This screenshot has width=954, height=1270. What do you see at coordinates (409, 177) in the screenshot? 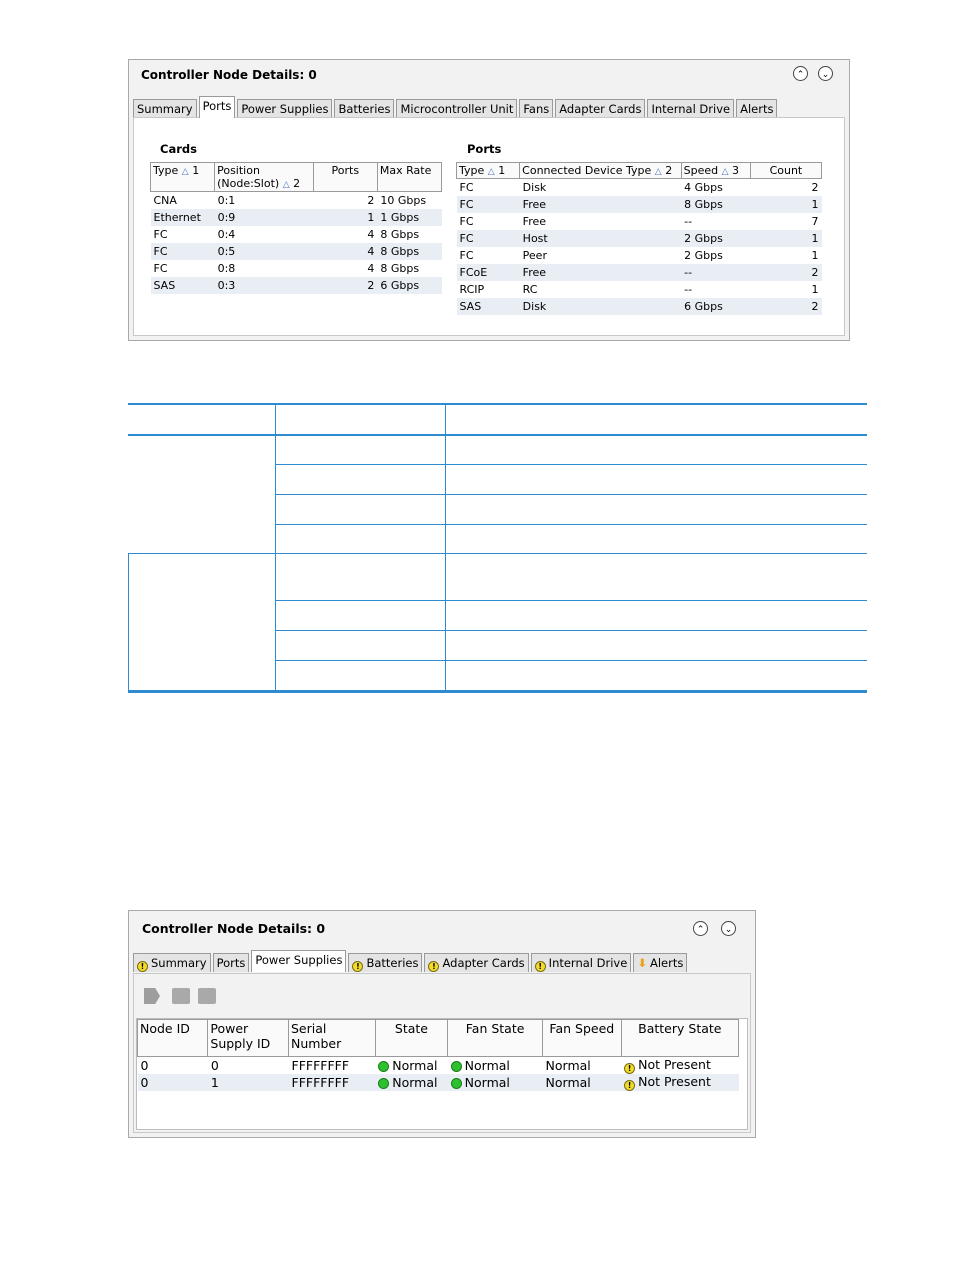
I see `col-max-rate: Max Rate` at bounding box center [409, 177].